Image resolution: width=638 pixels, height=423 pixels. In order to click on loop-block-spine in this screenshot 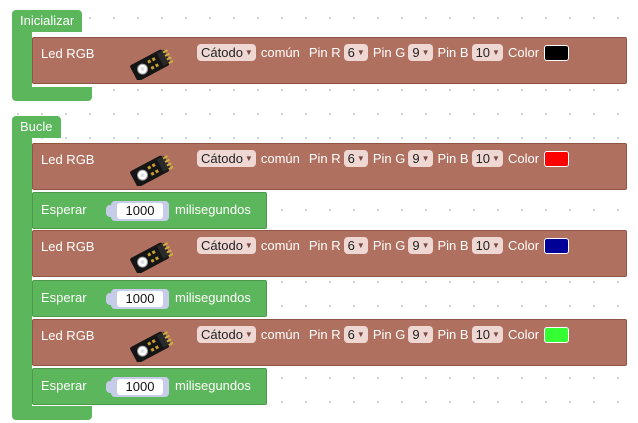, I will do `click(22, 275)`.